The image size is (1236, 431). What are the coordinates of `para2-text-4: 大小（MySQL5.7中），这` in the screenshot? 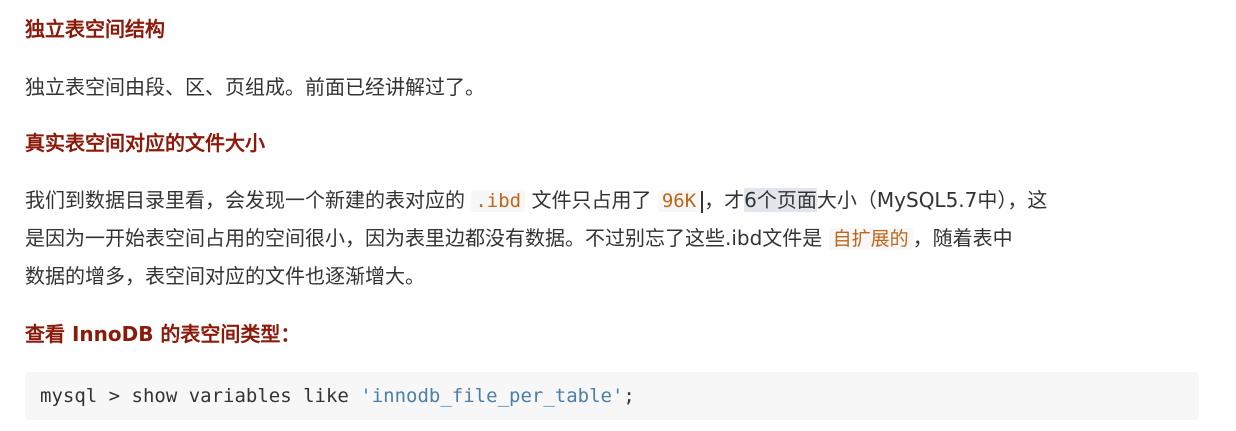 It's located at (932, 200).